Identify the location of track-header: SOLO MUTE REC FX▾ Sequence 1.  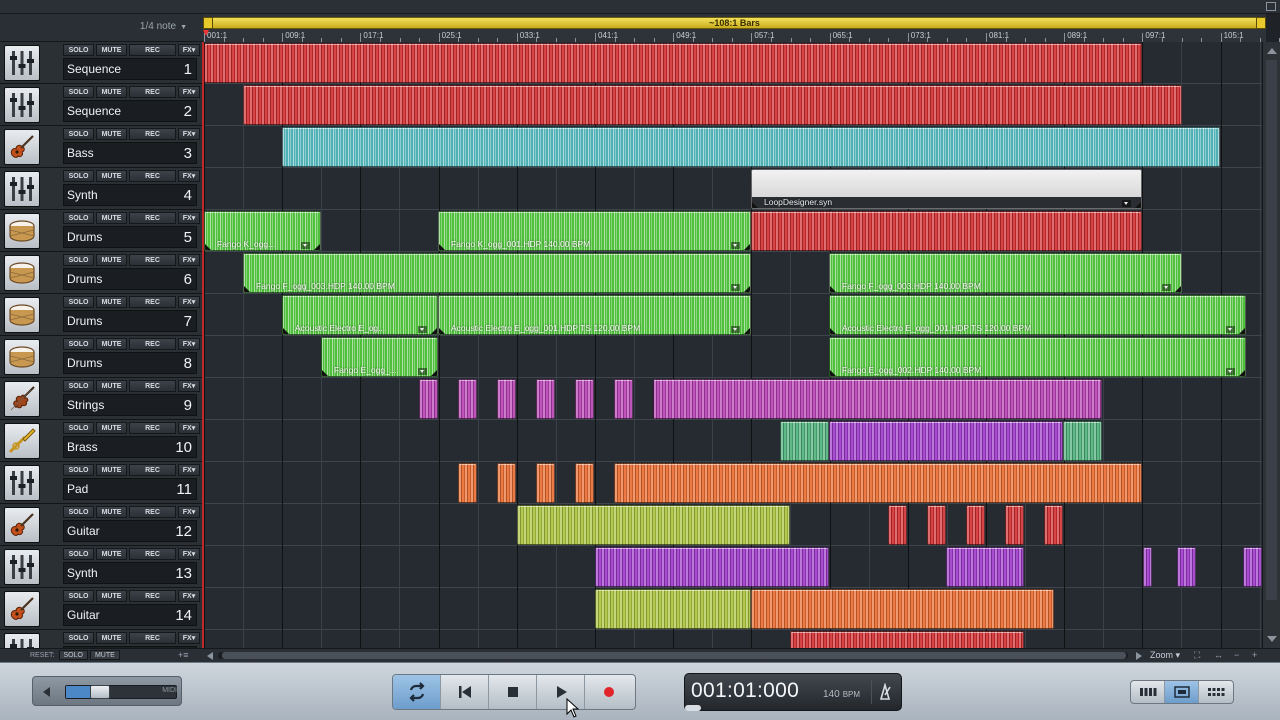
(101, 63).